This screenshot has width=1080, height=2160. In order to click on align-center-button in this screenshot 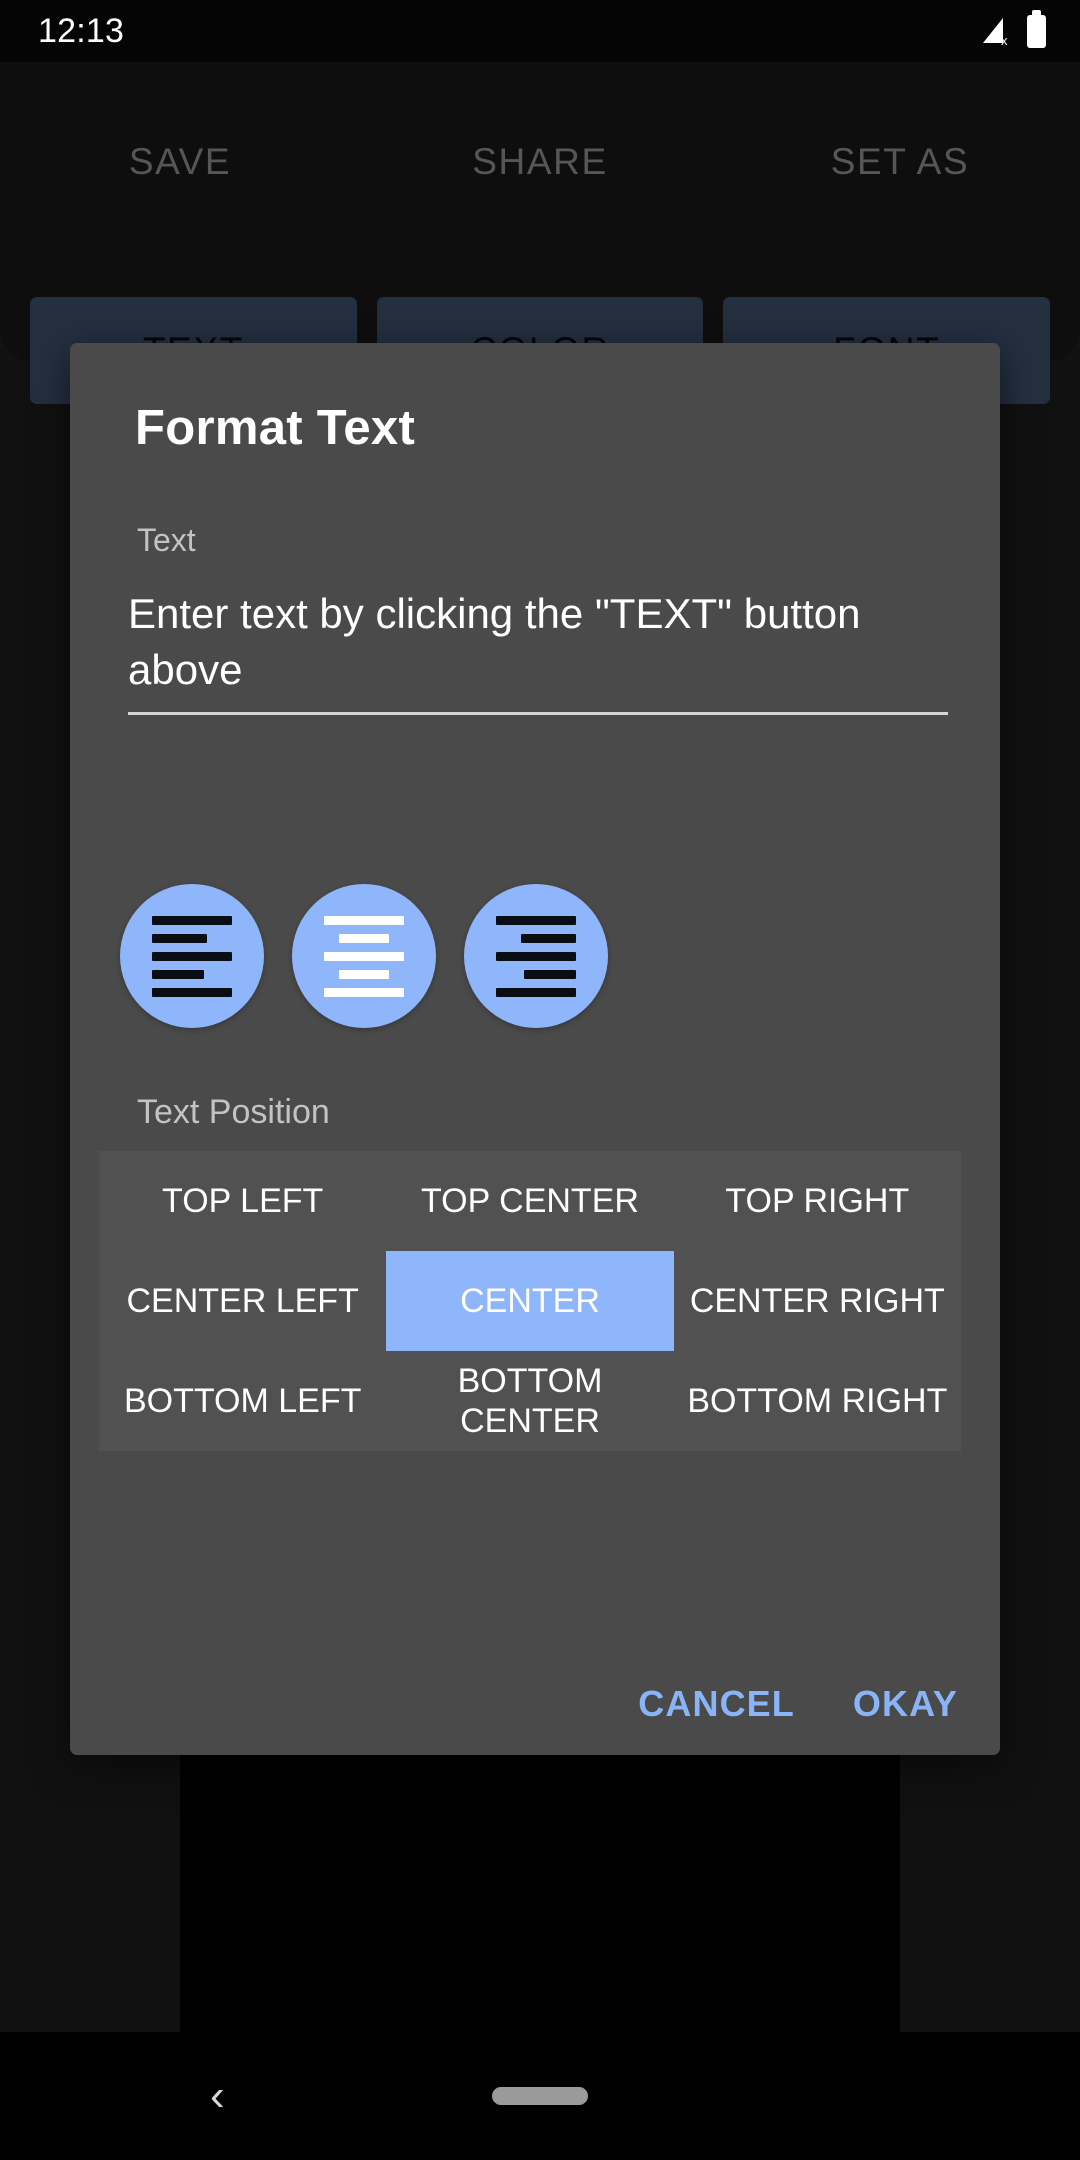, I will do `click(364, 956)`.